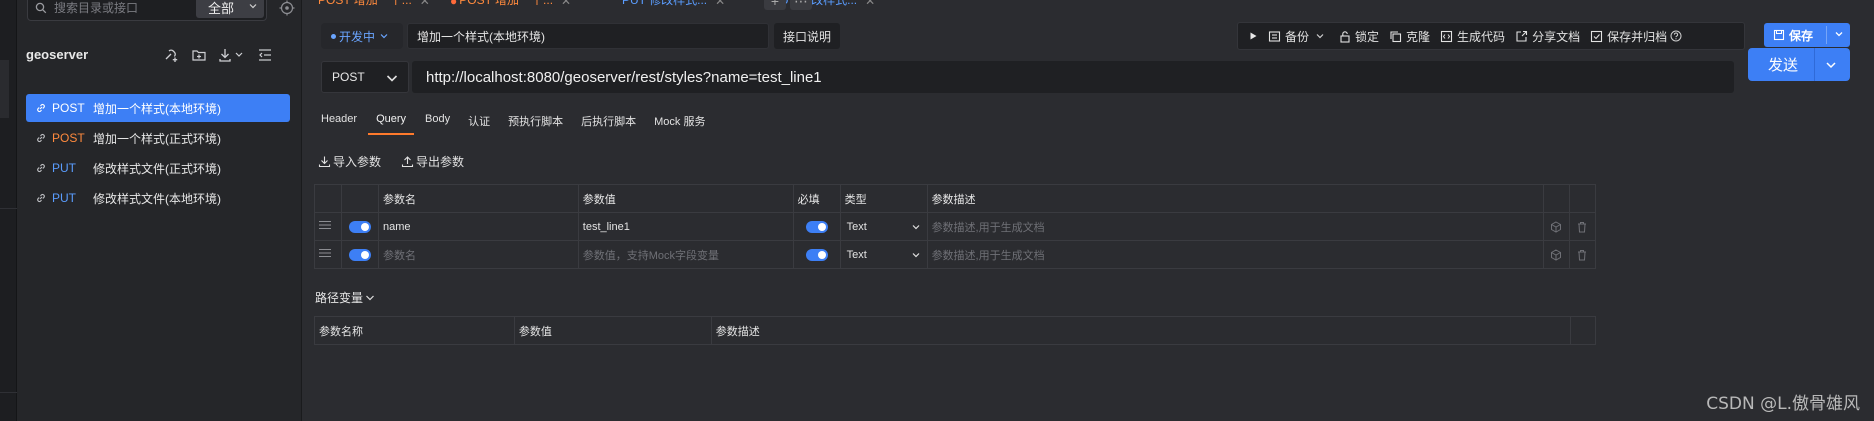 The width and height of the screenshot is (1874, 421). I want to click on rail-divider, so click(8, 208).